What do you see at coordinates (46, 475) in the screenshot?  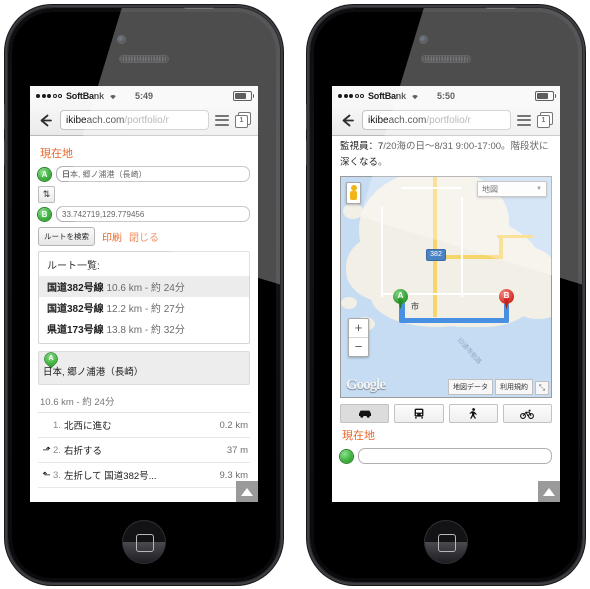 I see `step-maneuver-icon: ⬑` at bounding box center [46, 475].